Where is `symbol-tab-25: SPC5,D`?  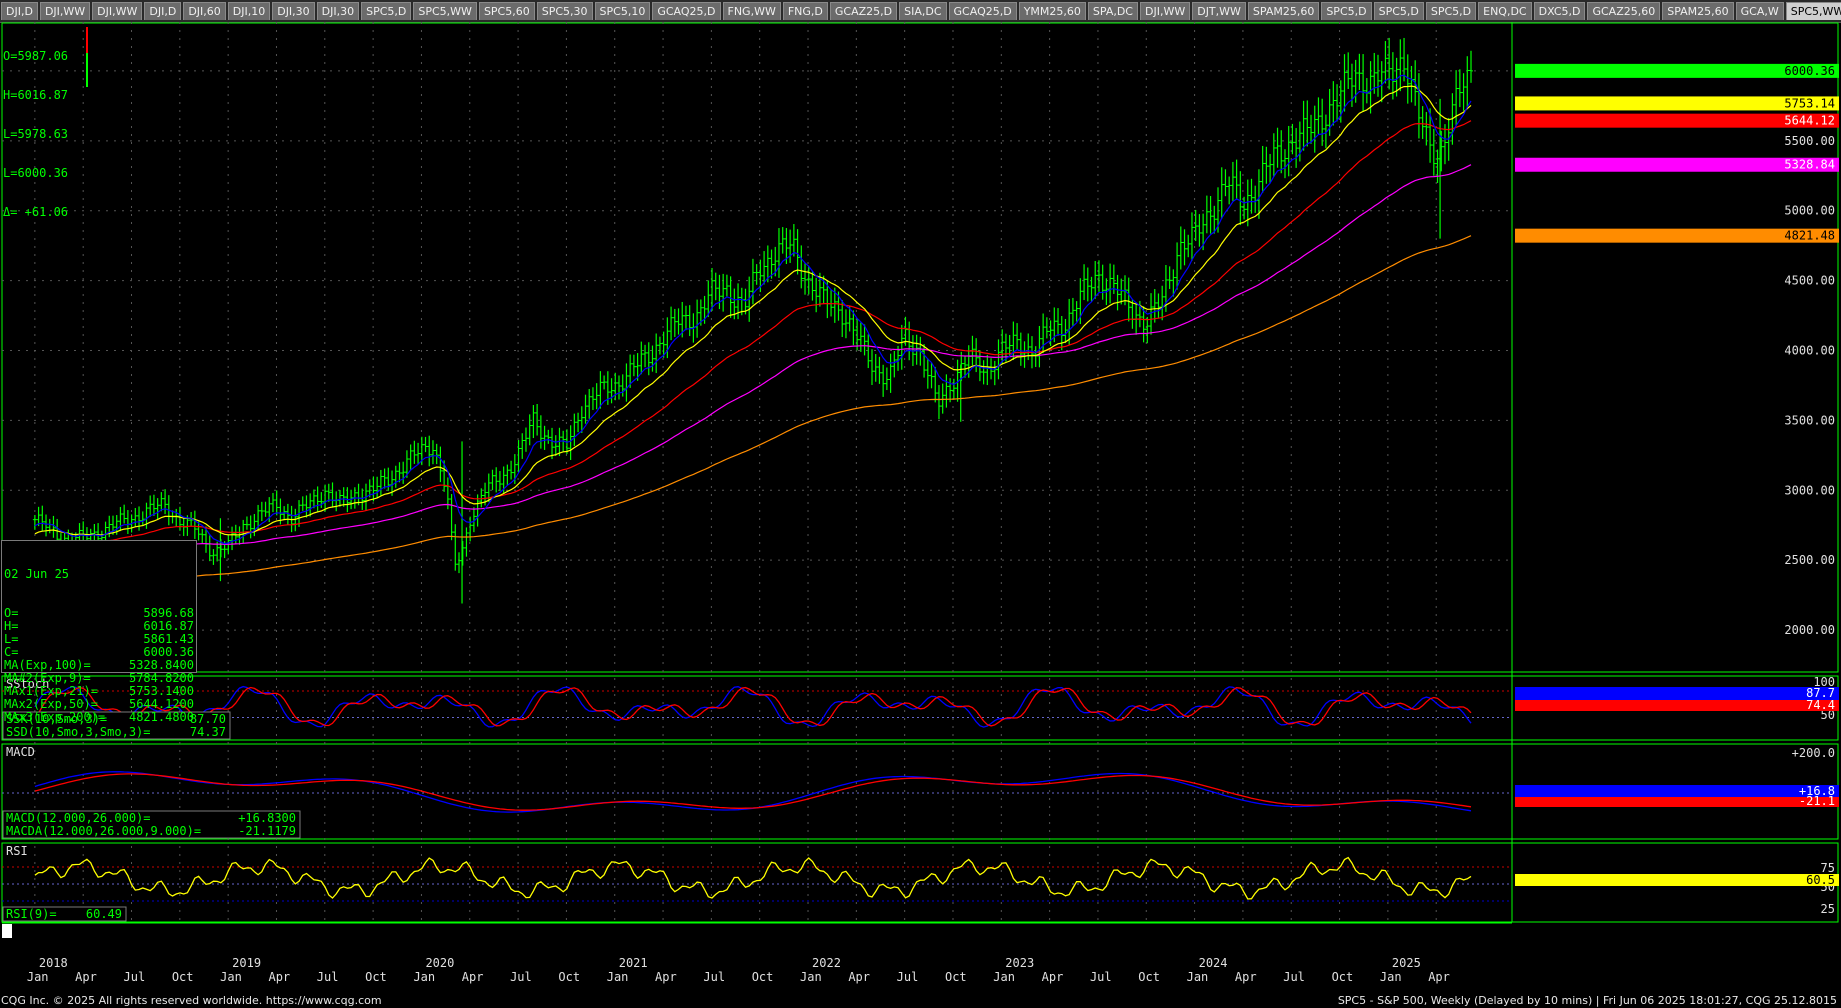 symbol-tab-25: SPC5,D is located at coordinates (1346, 11).